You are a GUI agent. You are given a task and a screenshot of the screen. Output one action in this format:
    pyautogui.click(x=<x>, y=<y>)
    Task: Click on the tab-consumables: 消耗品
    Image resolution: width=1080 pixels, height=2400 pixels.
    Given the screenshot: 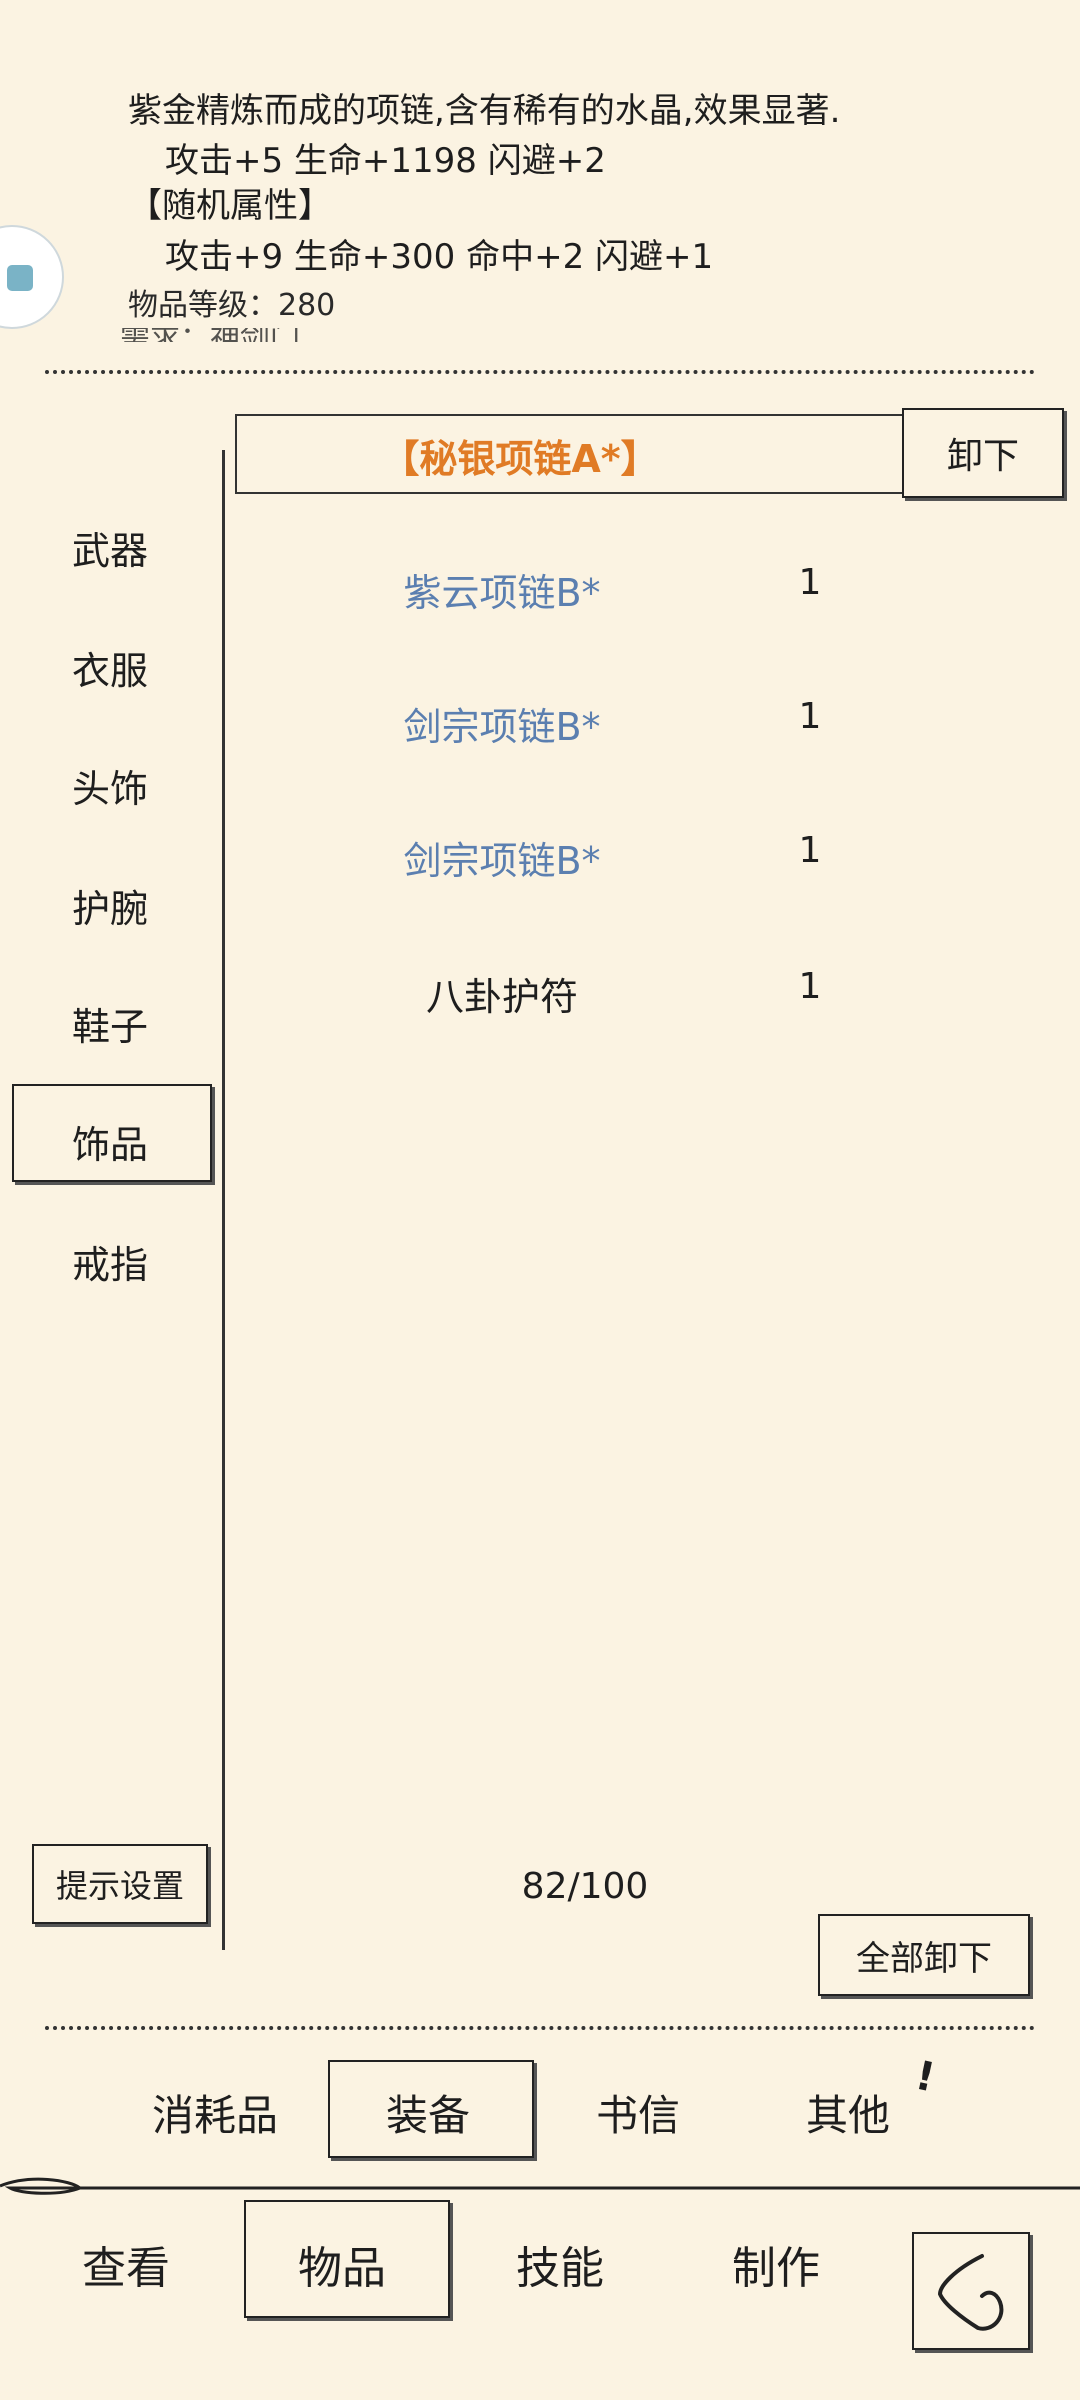 What is the action you would take?
    pyautogui.click(x=215, y=2112)
    